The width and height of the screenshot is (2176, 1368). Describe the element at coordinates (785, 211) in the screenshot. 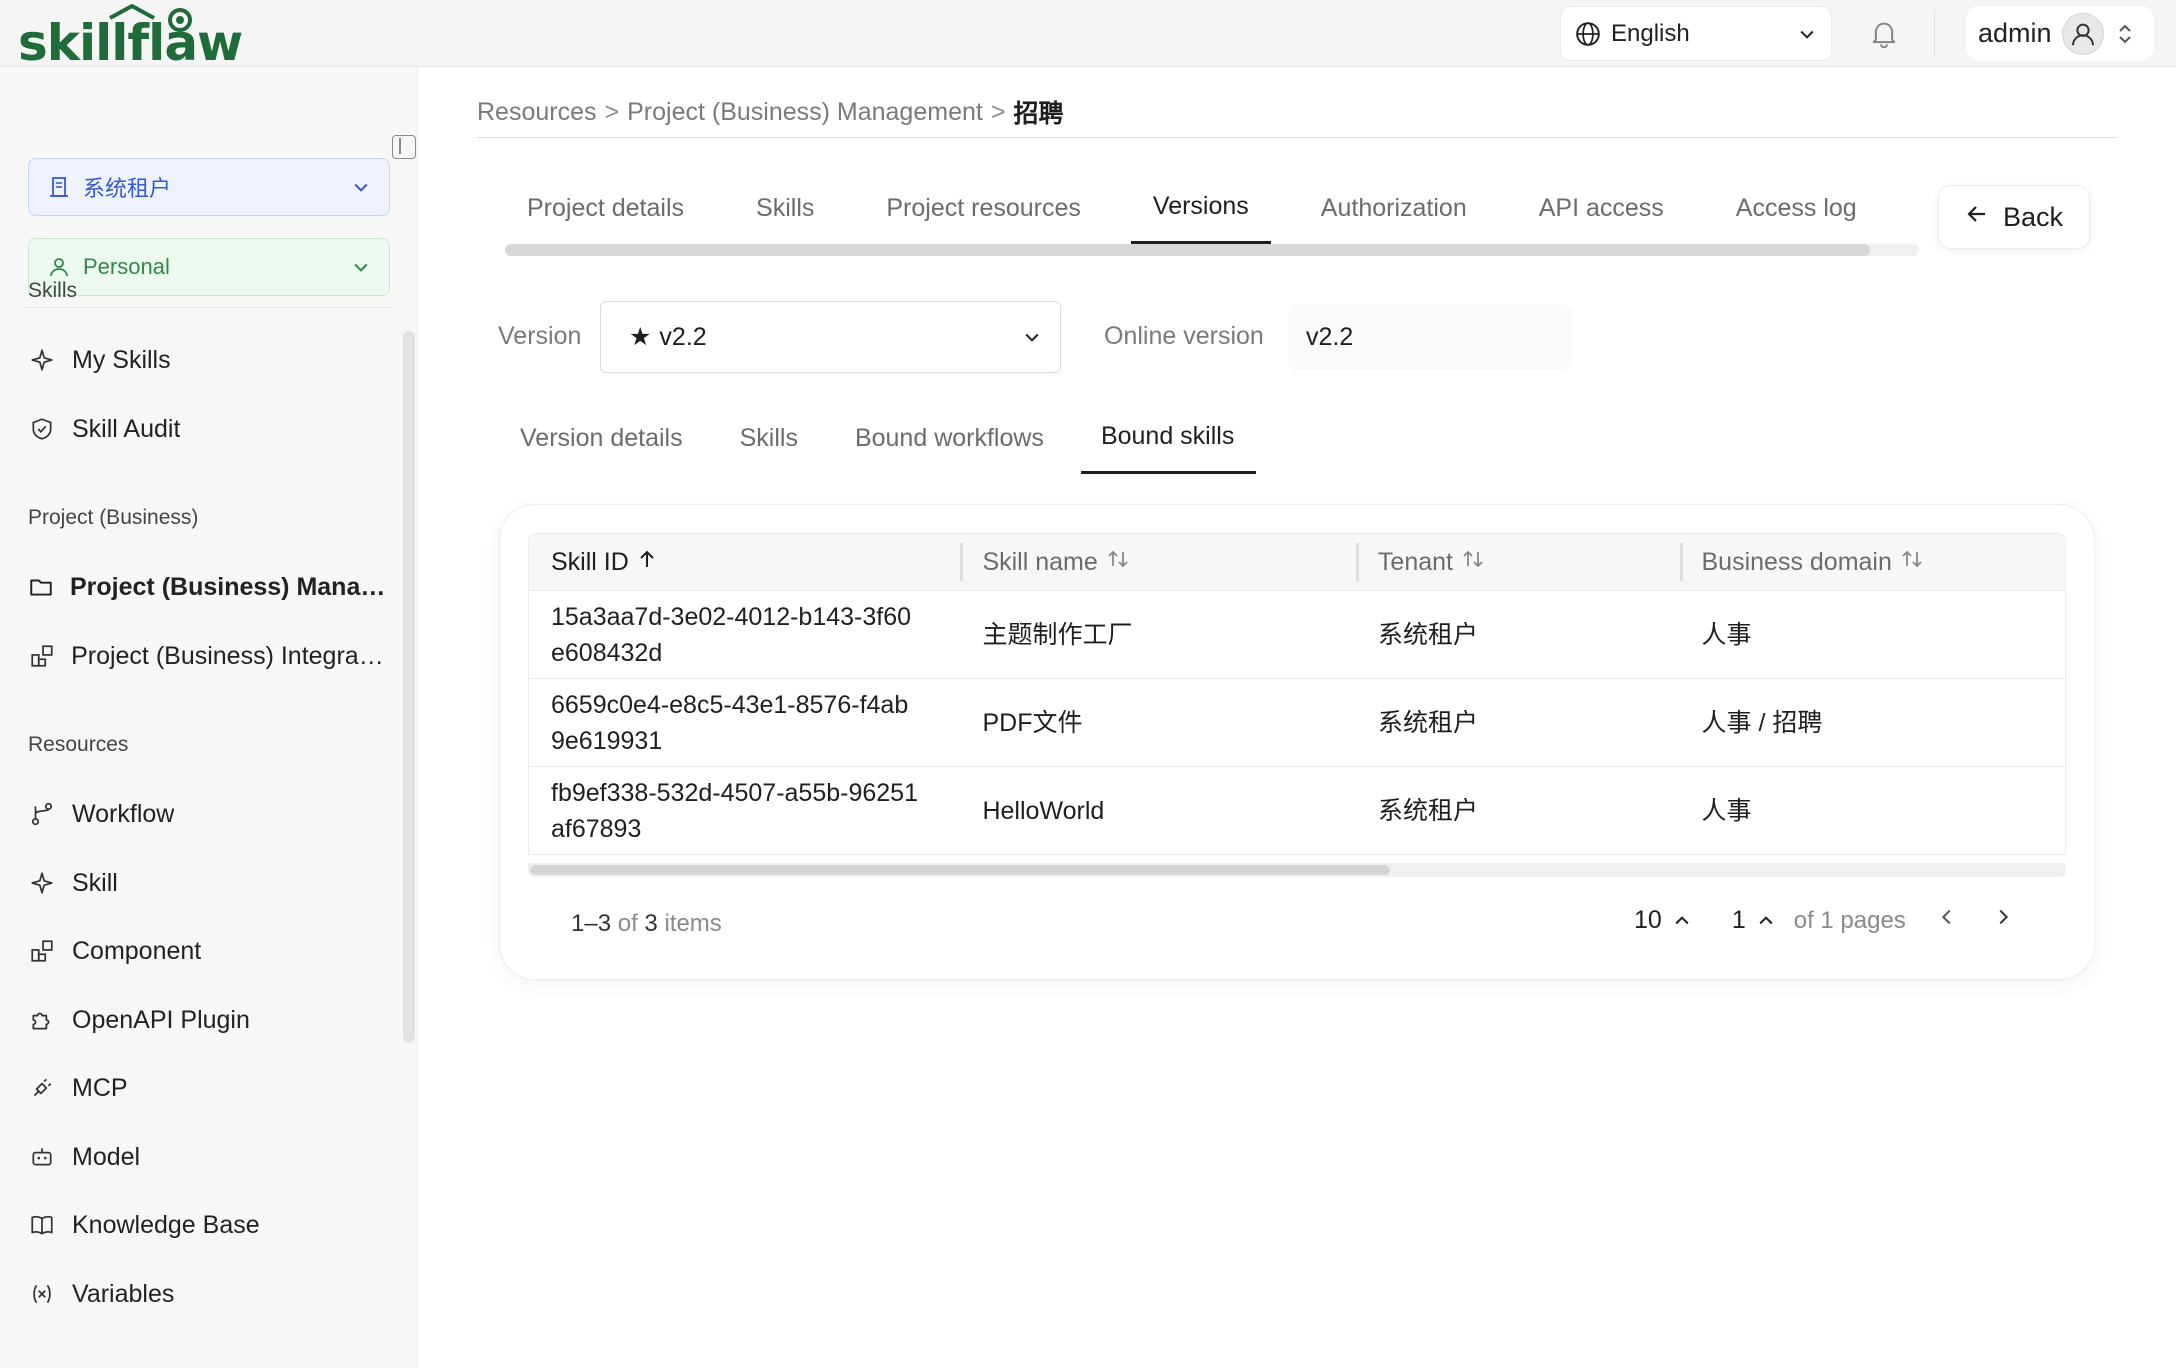

I see `tab-skills: Skills` at that location.